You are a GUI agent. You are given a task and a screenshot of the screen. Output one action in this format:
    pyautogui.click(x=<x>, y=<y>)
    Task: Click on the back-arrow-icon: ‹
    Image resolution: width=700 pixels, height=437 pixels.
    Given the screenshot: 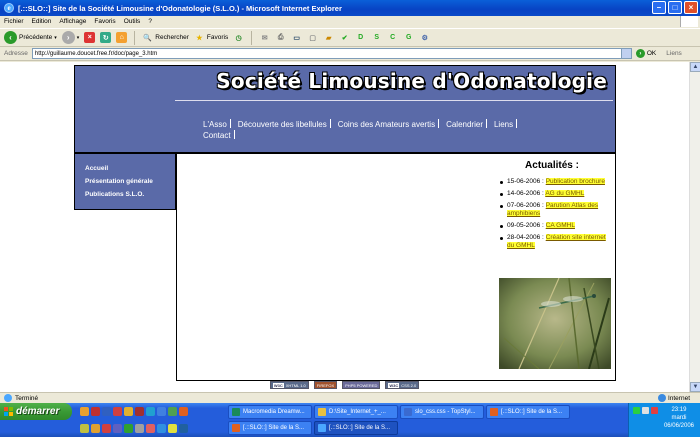 What is the action you would take?
    pyautogui.click(x=10, y=37)
    